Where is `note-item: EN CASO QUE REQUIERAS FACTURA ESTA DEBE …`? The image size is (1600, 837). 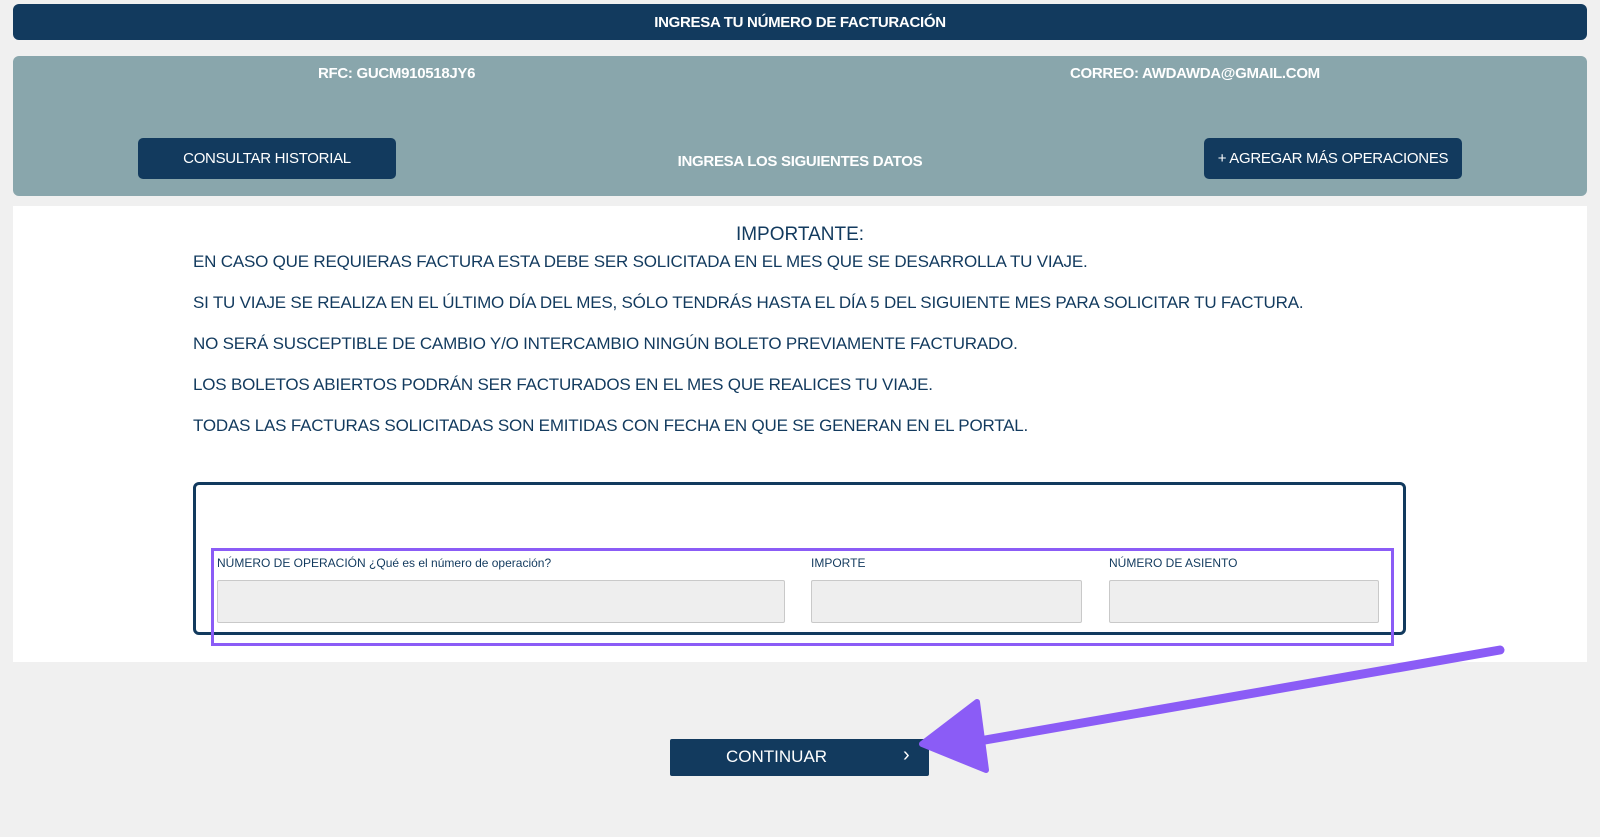 note-item: EN CASO QUE REQUIERAS FACTURA ESTA DEBE … is located at coordinates (640, 261).